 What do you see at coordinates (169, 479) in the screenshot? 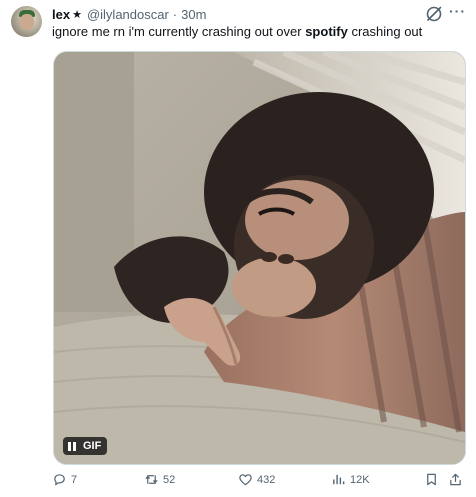
I see `retweet-count: 52` at bounding box center [169, 479].